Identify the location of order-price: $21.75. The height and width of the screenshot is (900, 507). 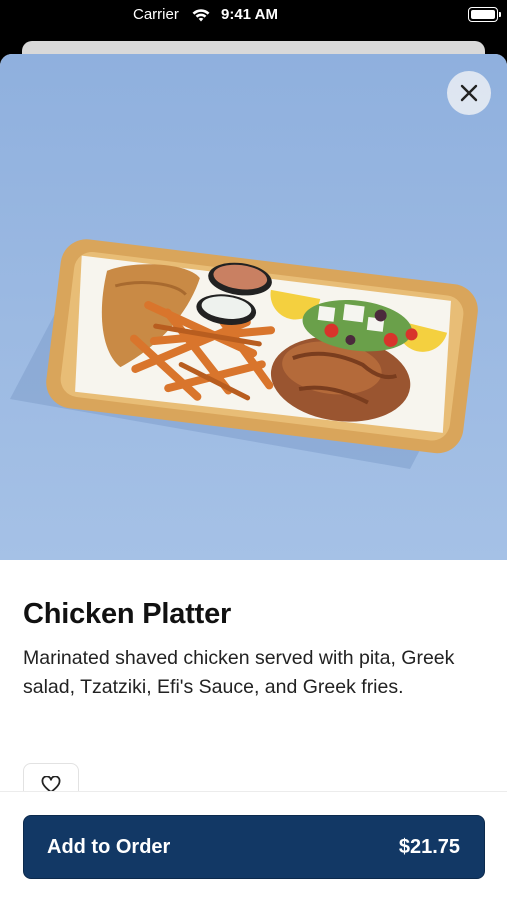
(429, 847).